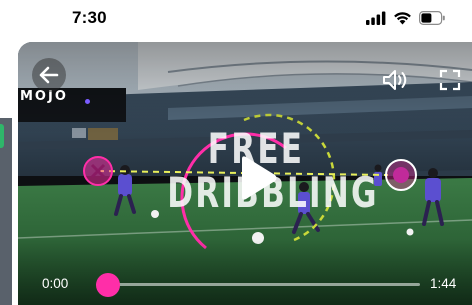  I want to click on back-arrow-icon, so click(49, 75).